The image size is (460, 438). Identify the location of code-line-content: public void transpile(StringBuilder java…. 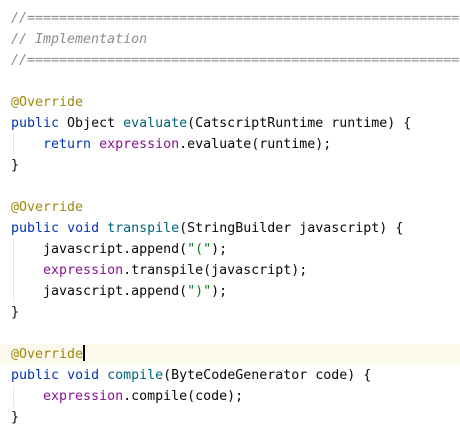
(207, 228).